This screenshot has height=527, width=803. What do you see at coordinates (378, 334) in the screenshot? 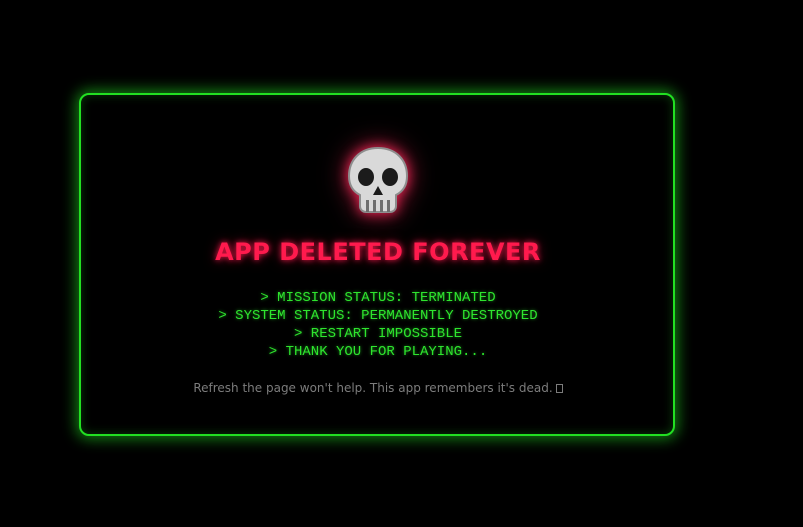
I see `status-line-restart: > RESTART IMPOSSIBLE` at bounding box center [378, 334].